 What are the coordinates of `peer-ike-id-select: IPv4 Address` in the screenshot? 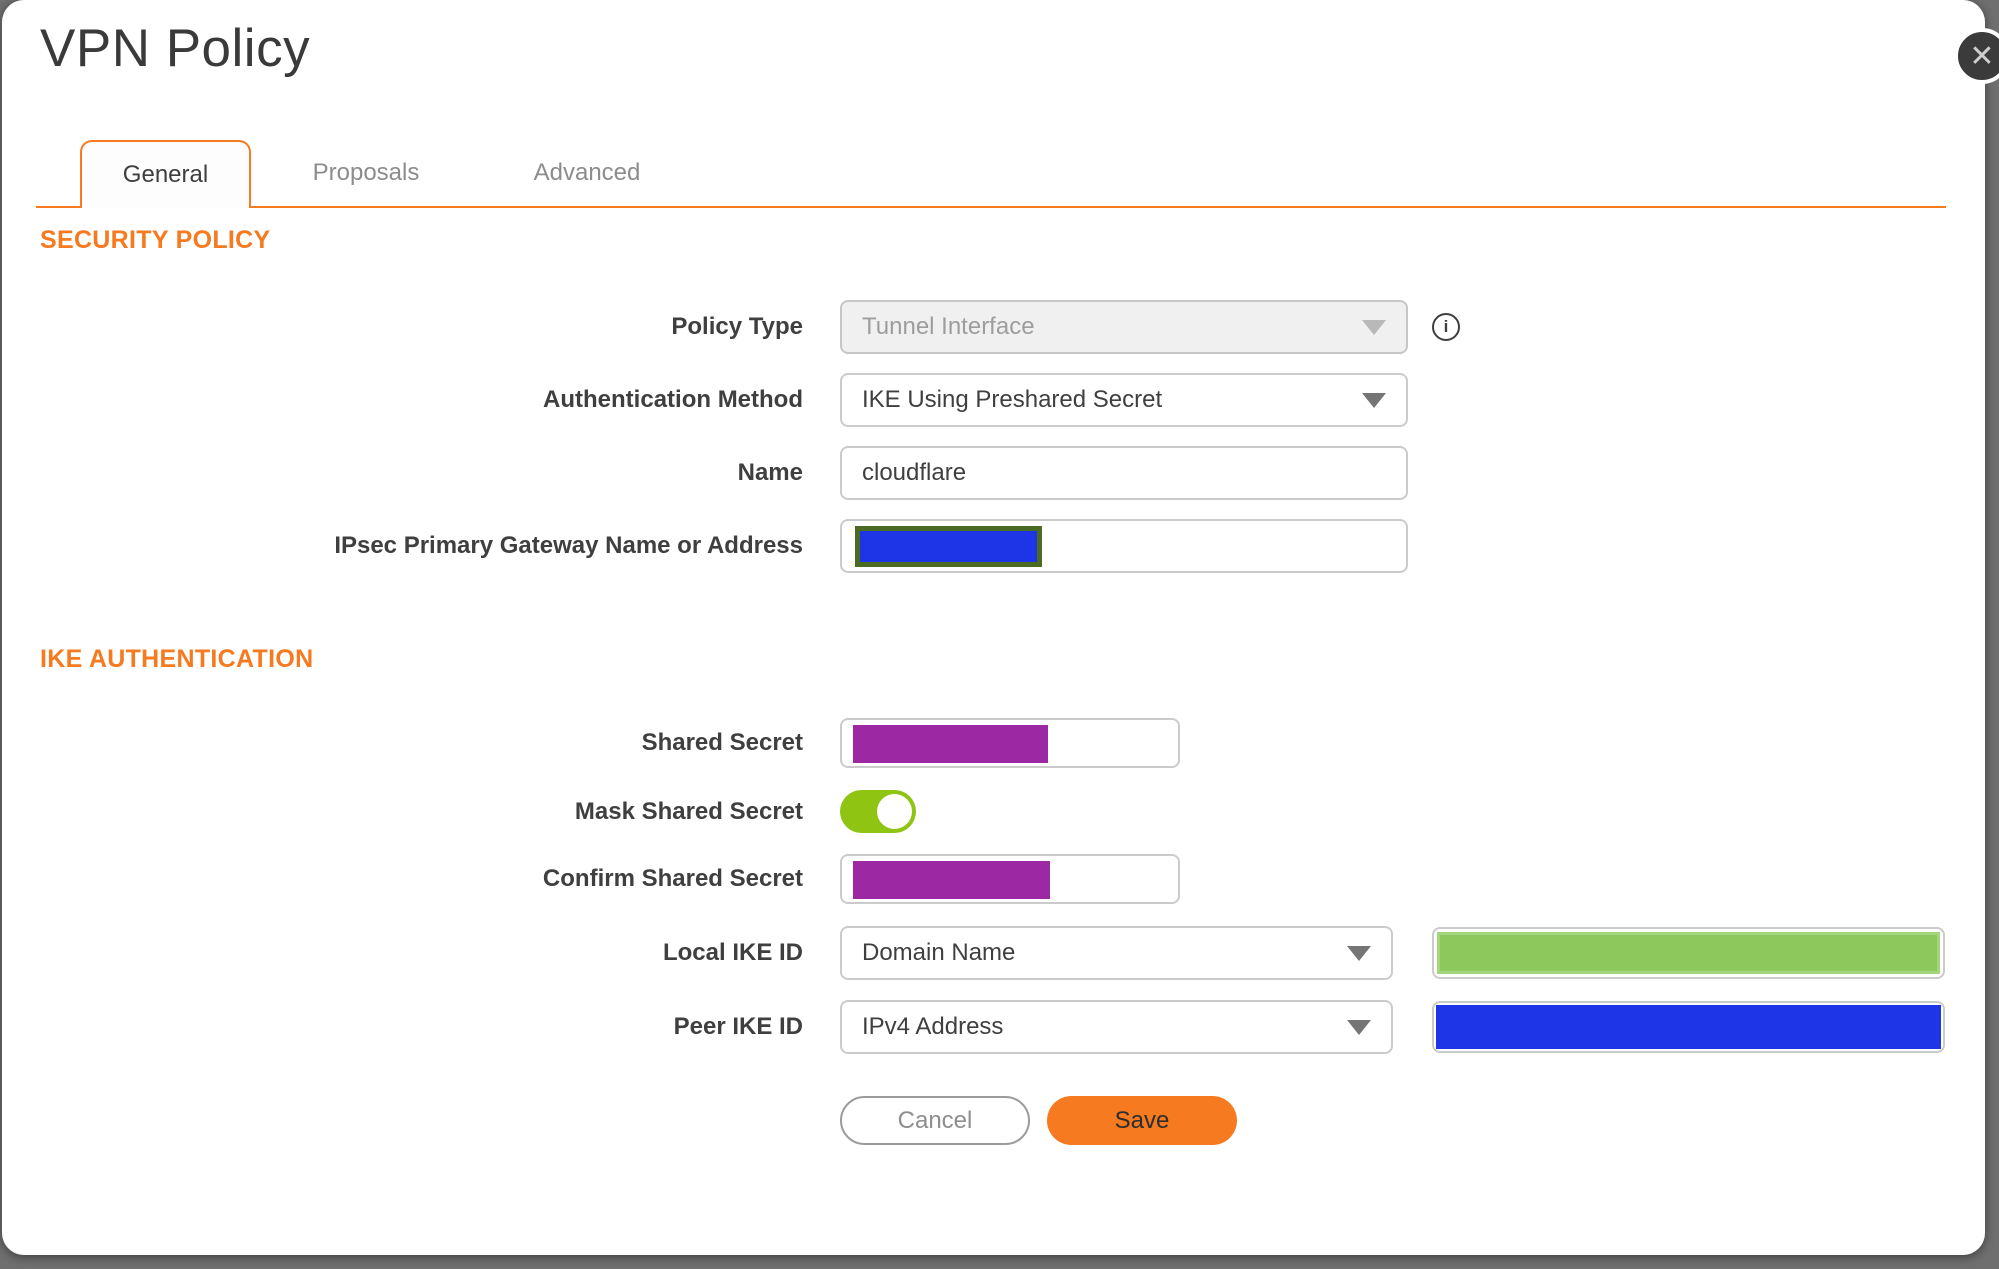 It's located at (1116, 1027).